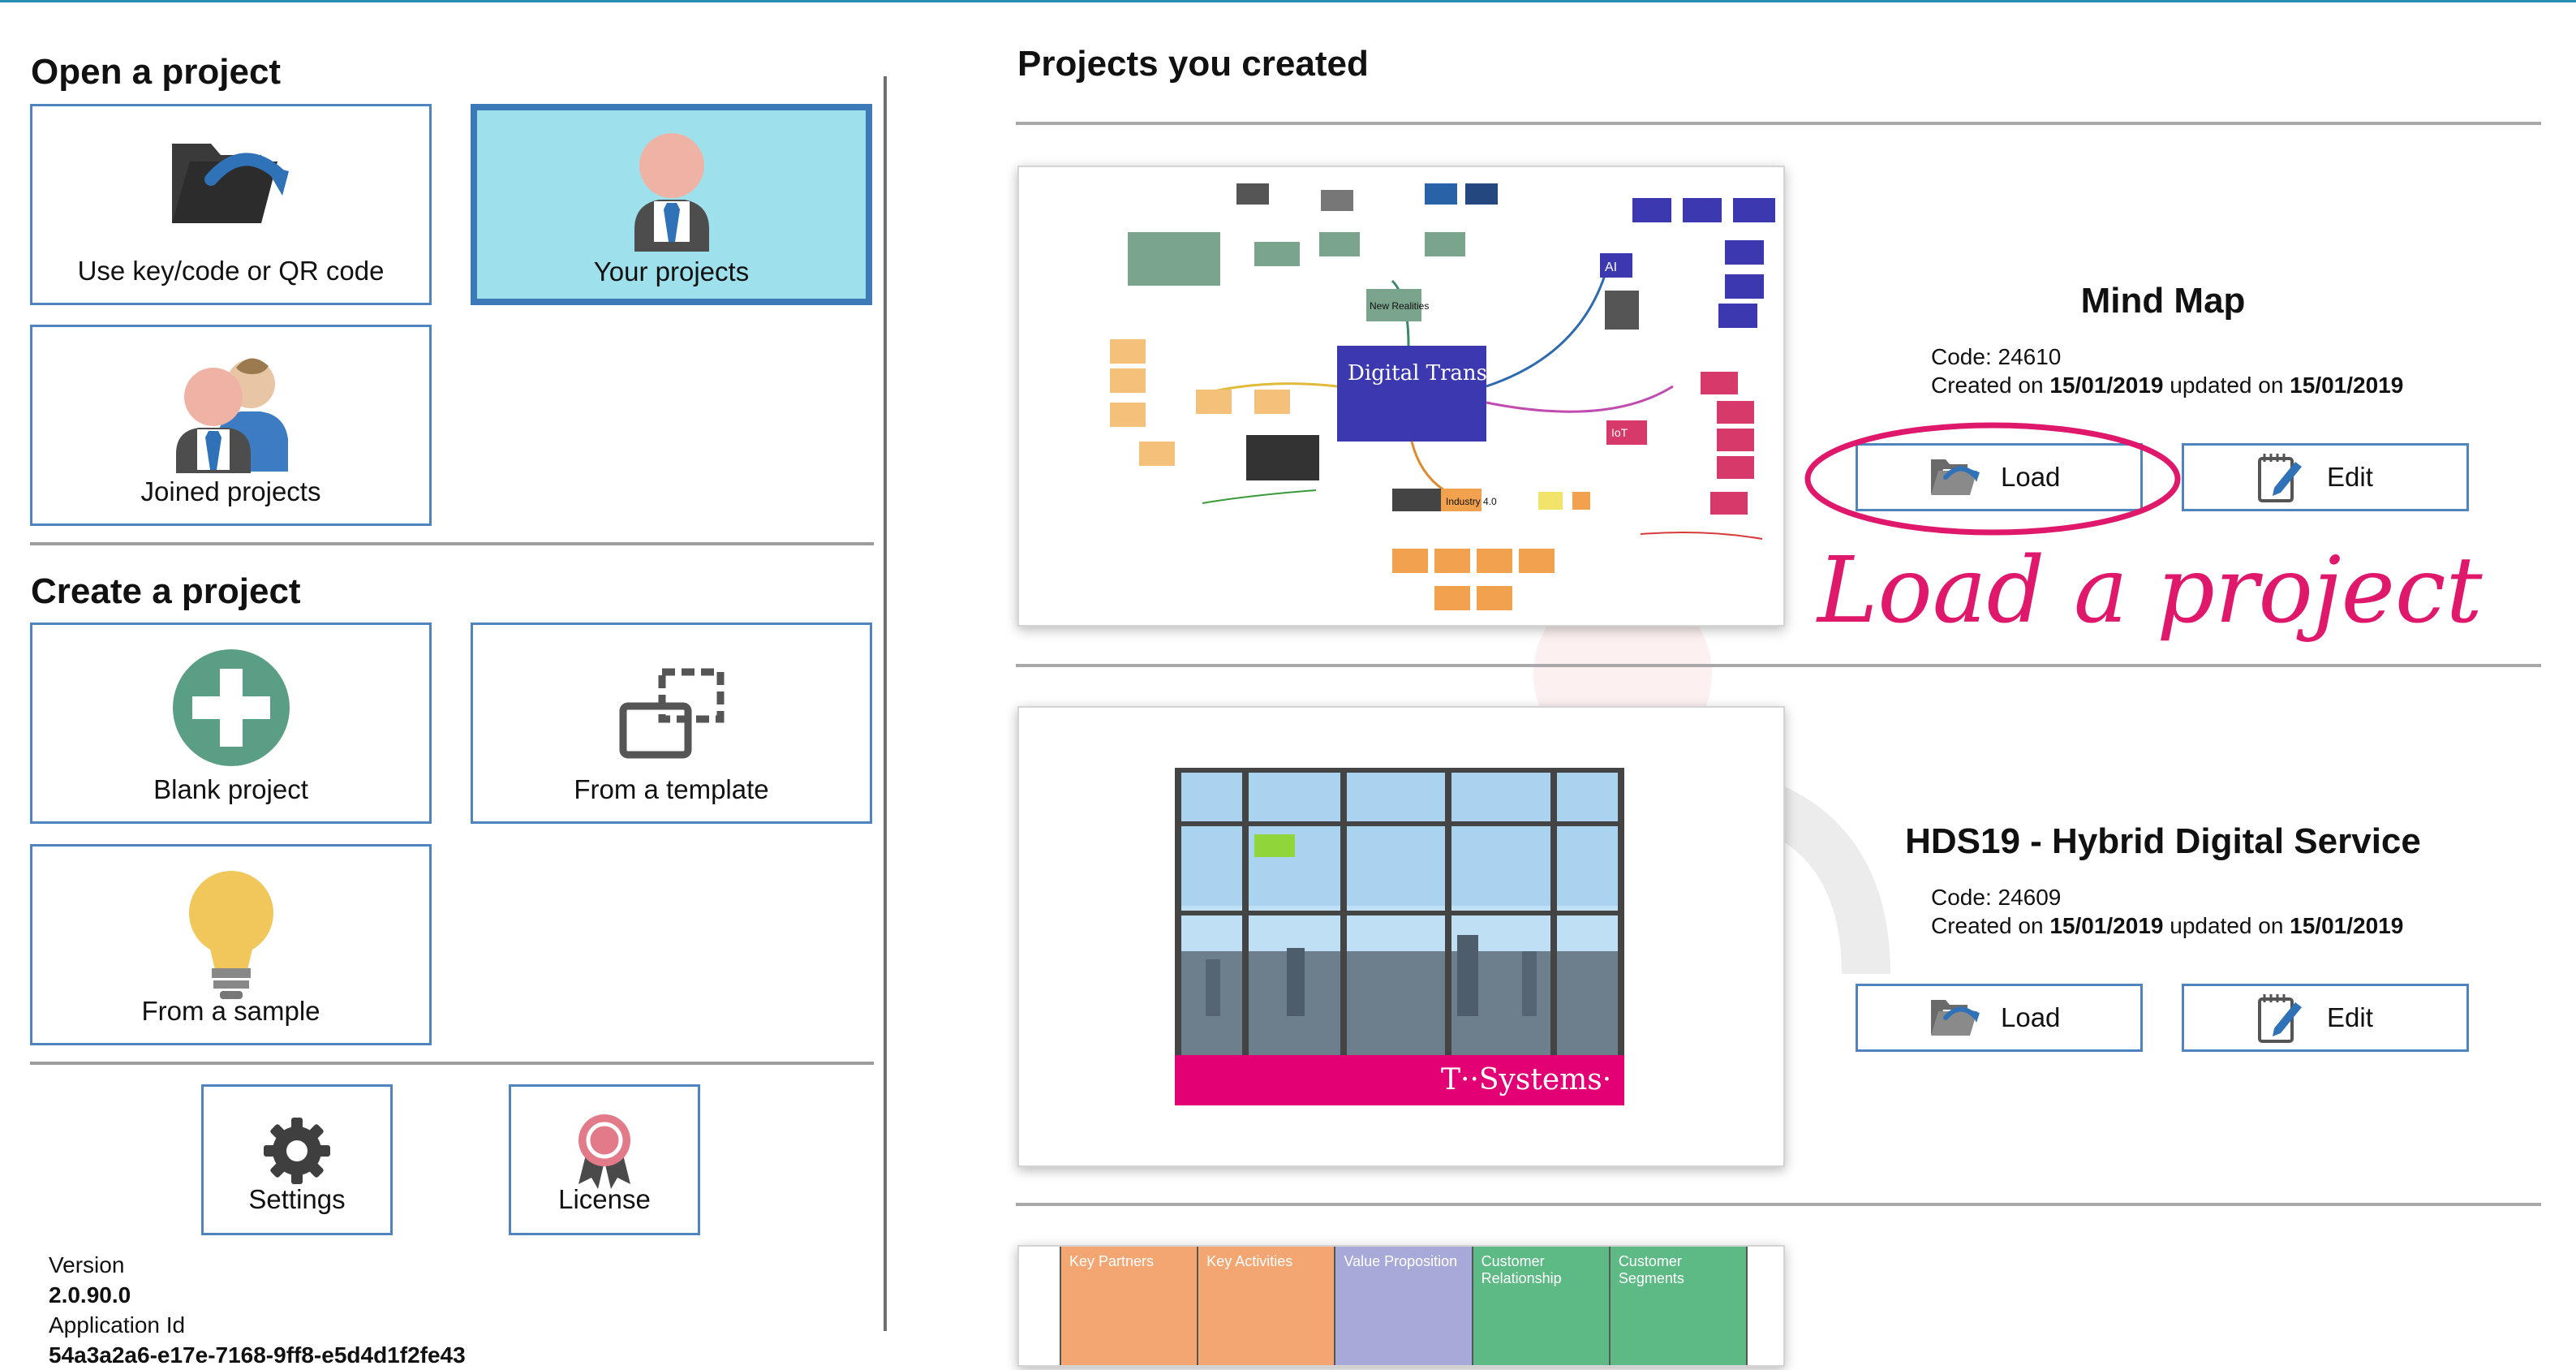  I want to click on project-name: Mind Map, so click(2163, 301).